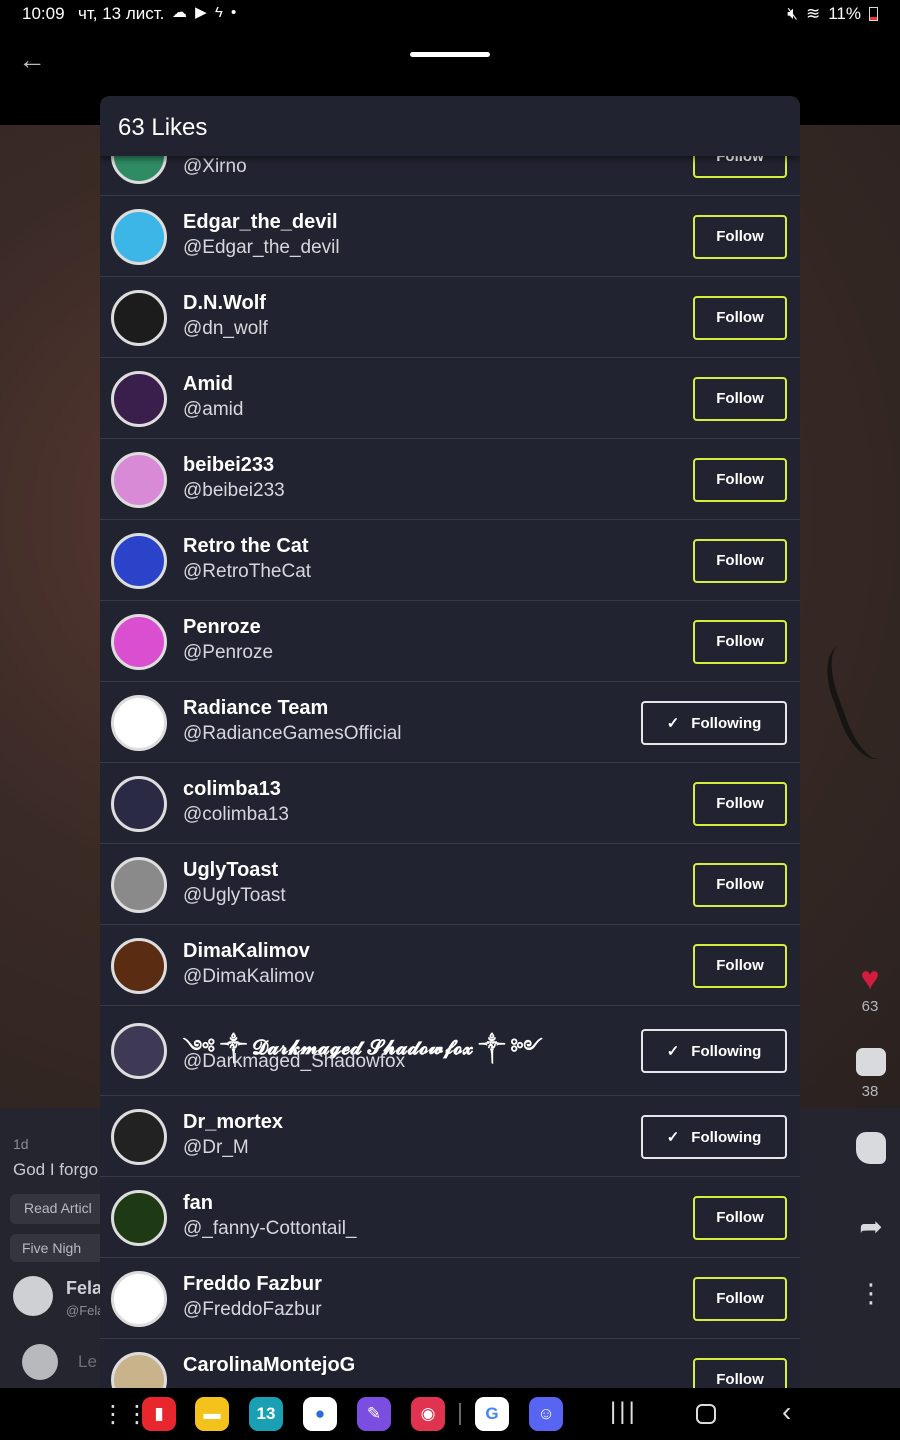  What do you see at coordinates (232, 789) in the screenshot?
I see `user-name: colimba13` at bounding box center [232, 789].